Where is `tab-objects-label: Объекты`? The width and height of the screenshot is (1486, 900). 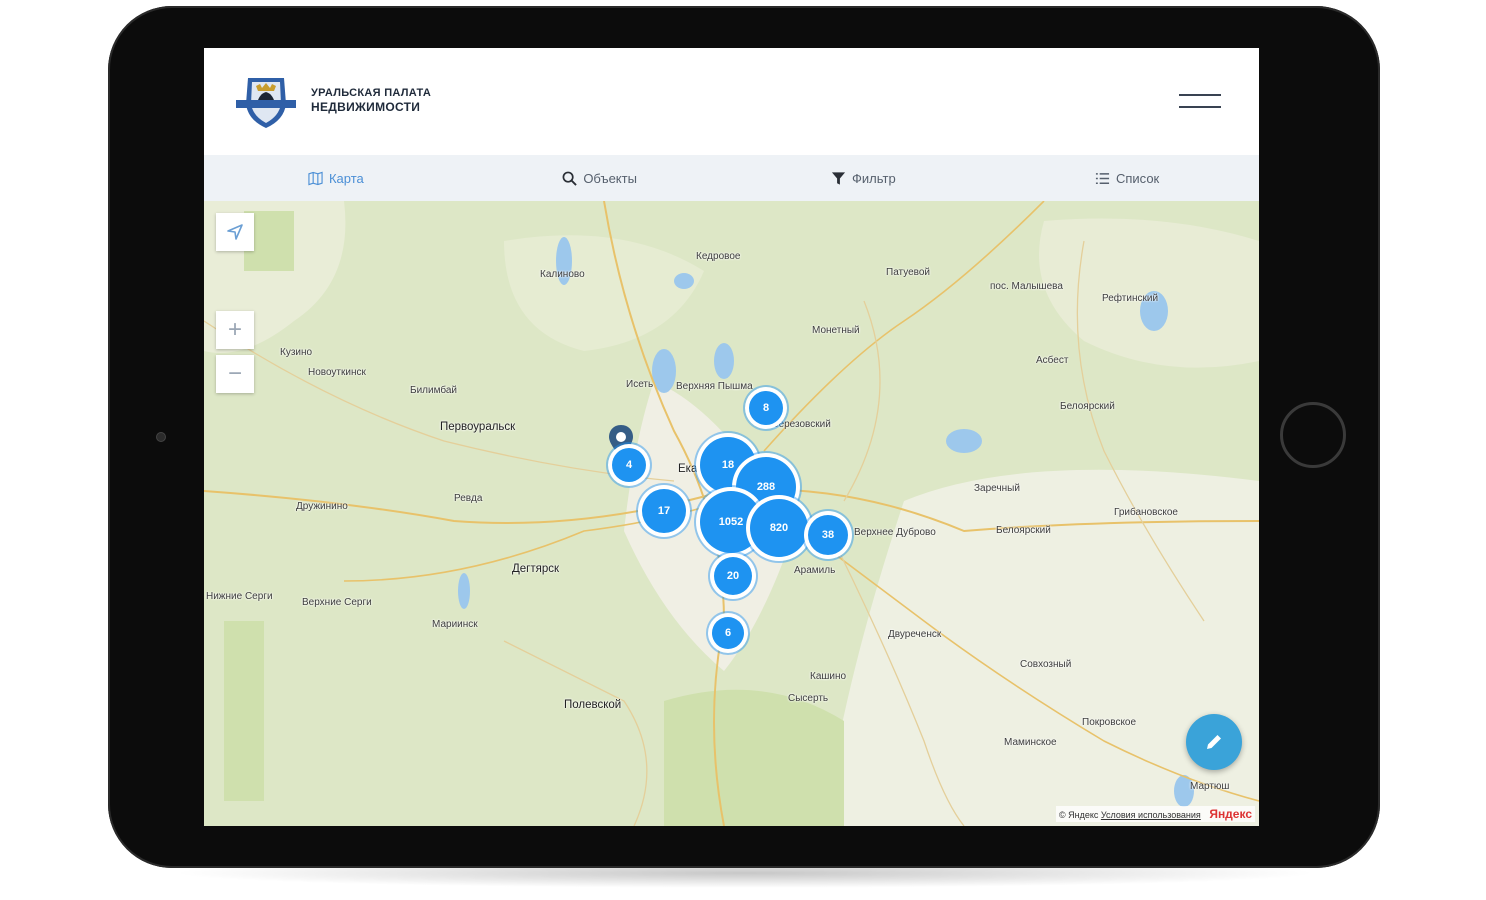 tab-objects-label: Объекты is located at coordinates (610, 178).